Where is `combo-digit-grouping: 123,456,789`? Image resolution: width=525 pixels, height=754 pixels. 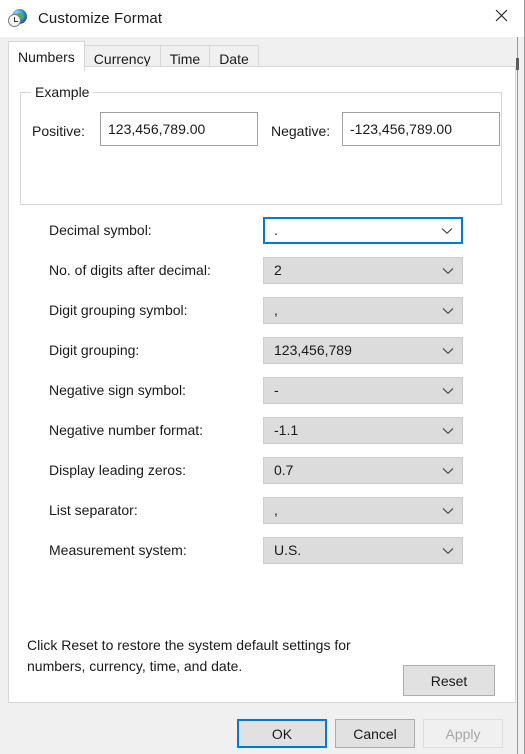
combo-digit-grouping: 123,456,789 is located at coordinates (363, 350).